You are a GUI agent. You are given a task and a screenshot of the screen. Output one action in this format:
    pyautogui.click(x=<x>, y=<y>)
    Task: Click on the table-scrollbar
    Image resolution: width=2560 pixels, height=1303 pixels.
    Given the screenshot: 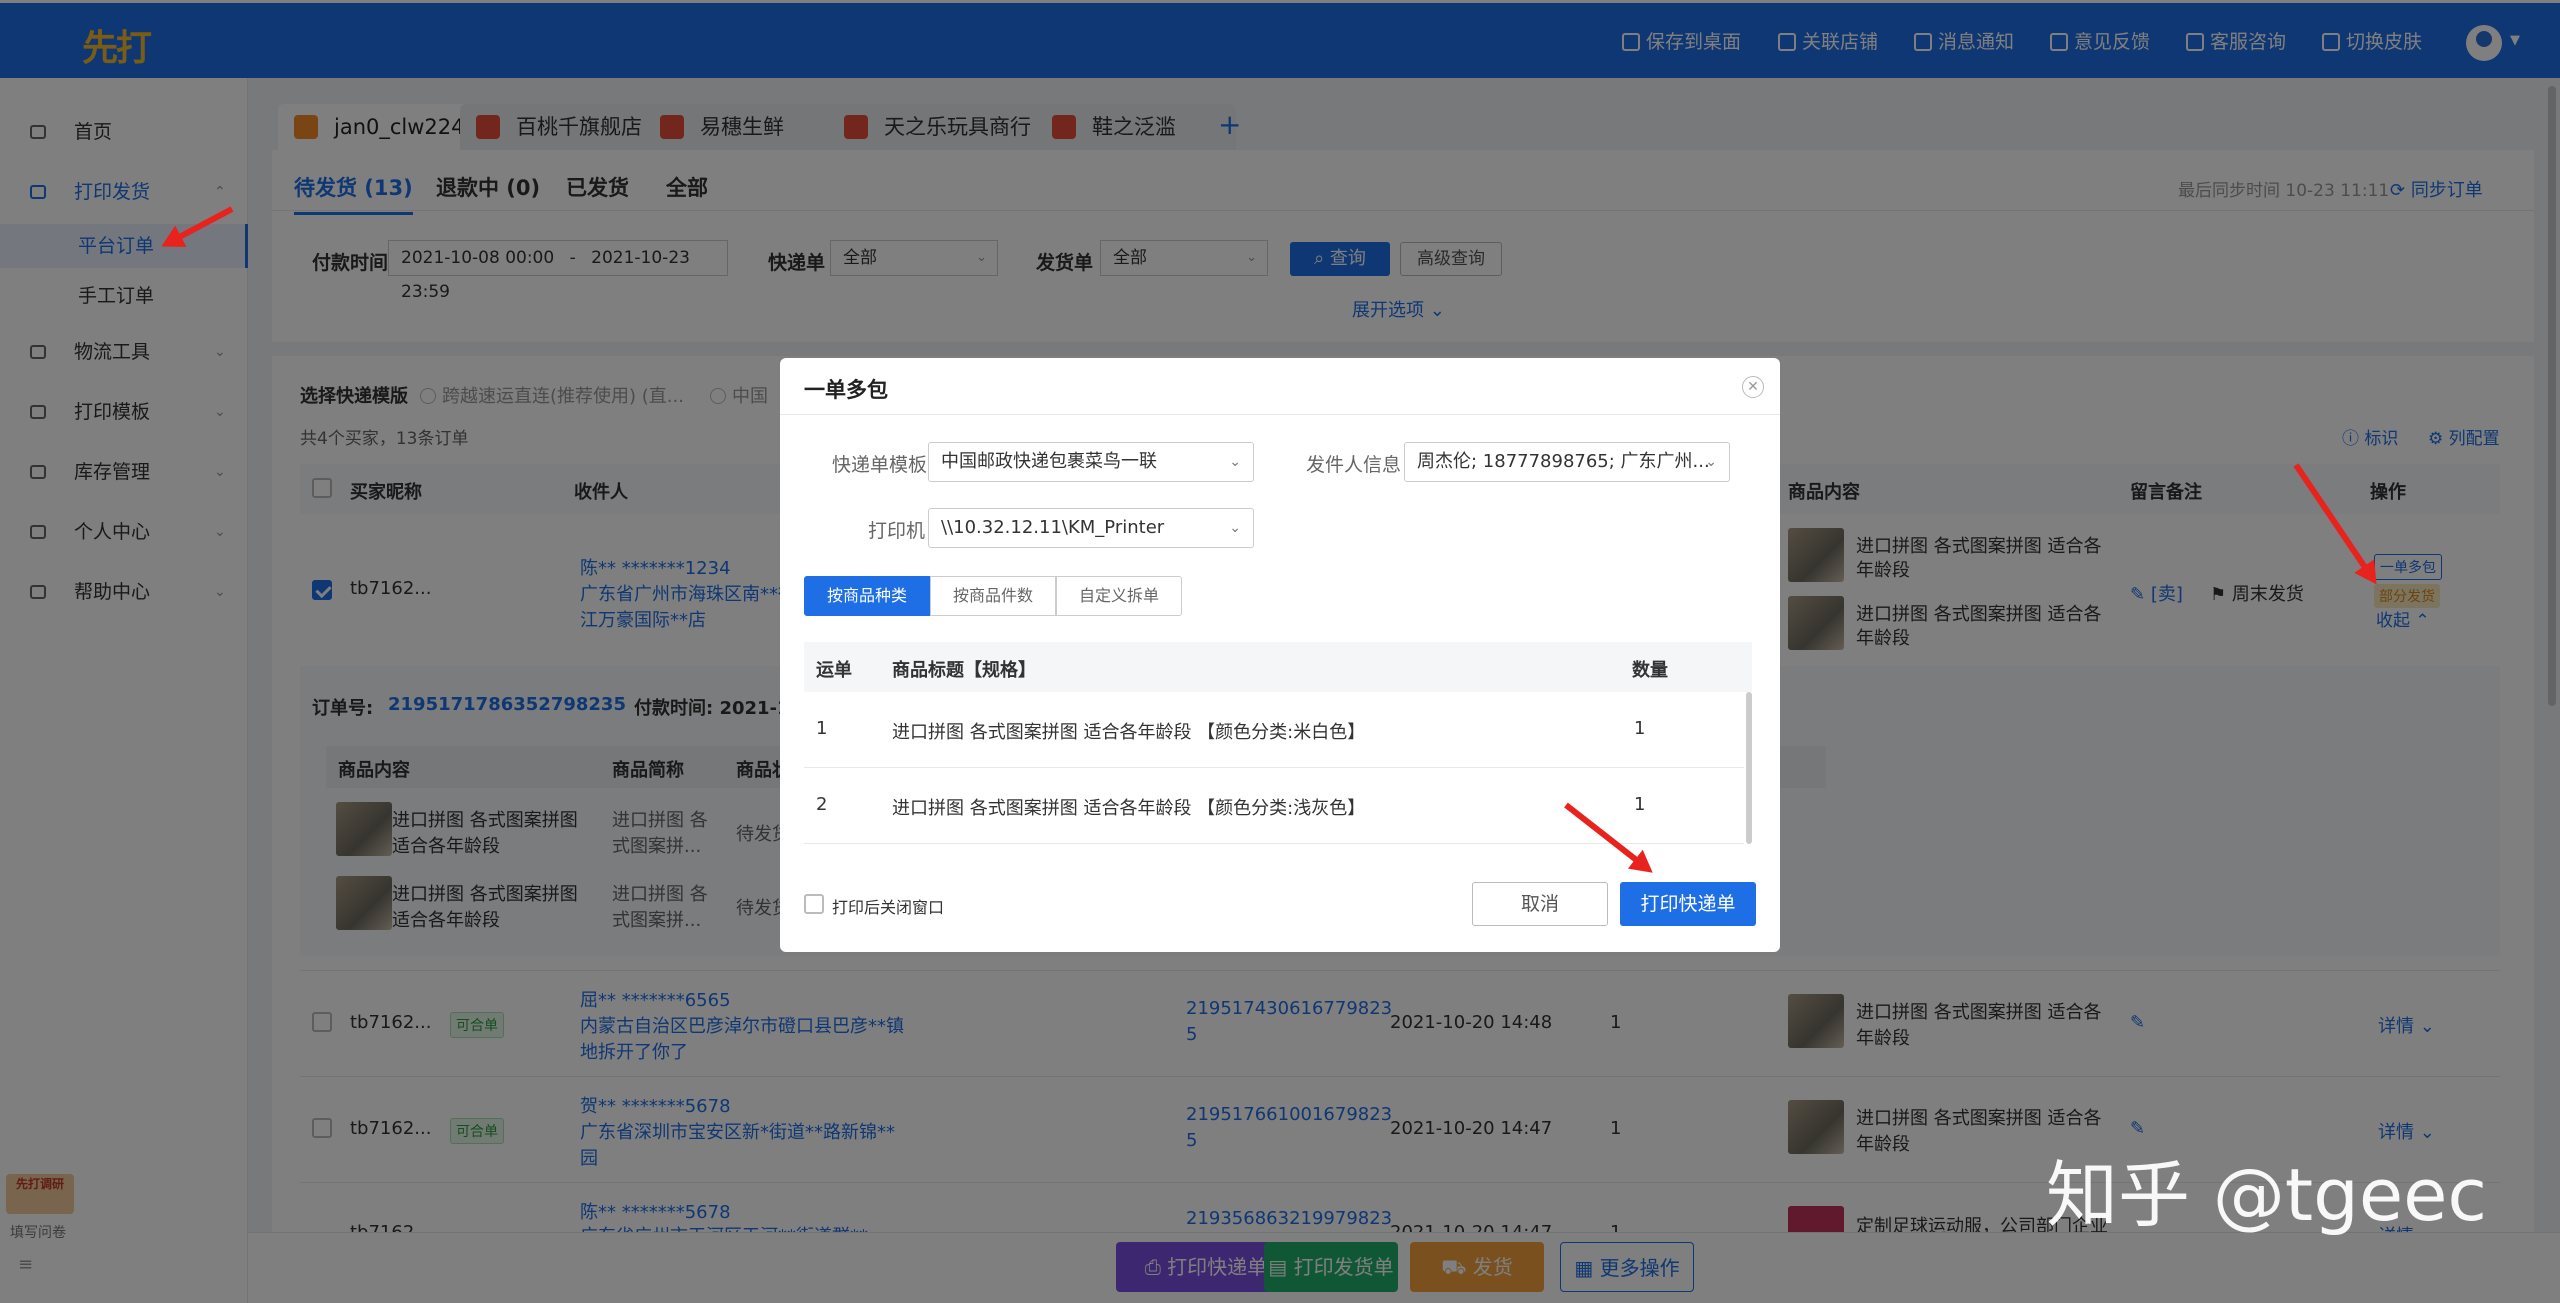 What is the action you would take?
    pyautogui.click(x=1749, y=768)
    